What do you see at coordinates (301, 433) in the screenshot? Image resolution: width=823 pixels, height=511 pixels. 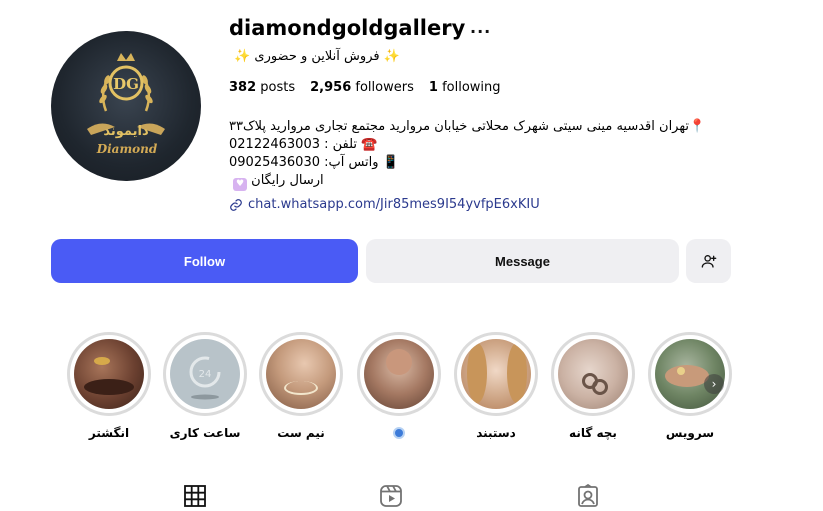 I see `highlight-label: نیم ست` at bounding box center [301, 433].